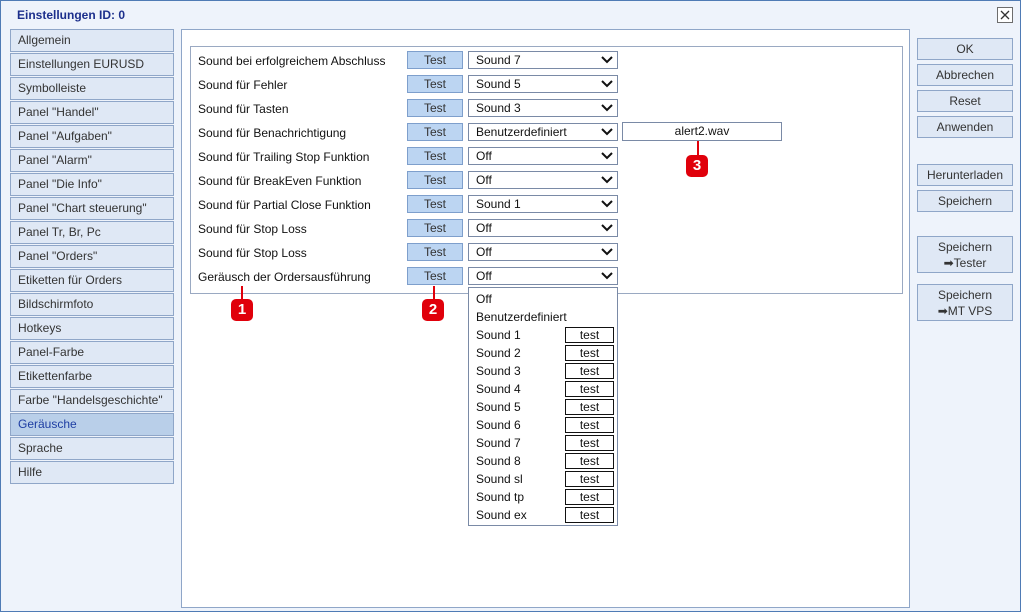  What do you see at coordinates (589, 515) in the screenshot?
I see `dropdown-test-button-sound-ex: test` at bounding box center [589, 515].